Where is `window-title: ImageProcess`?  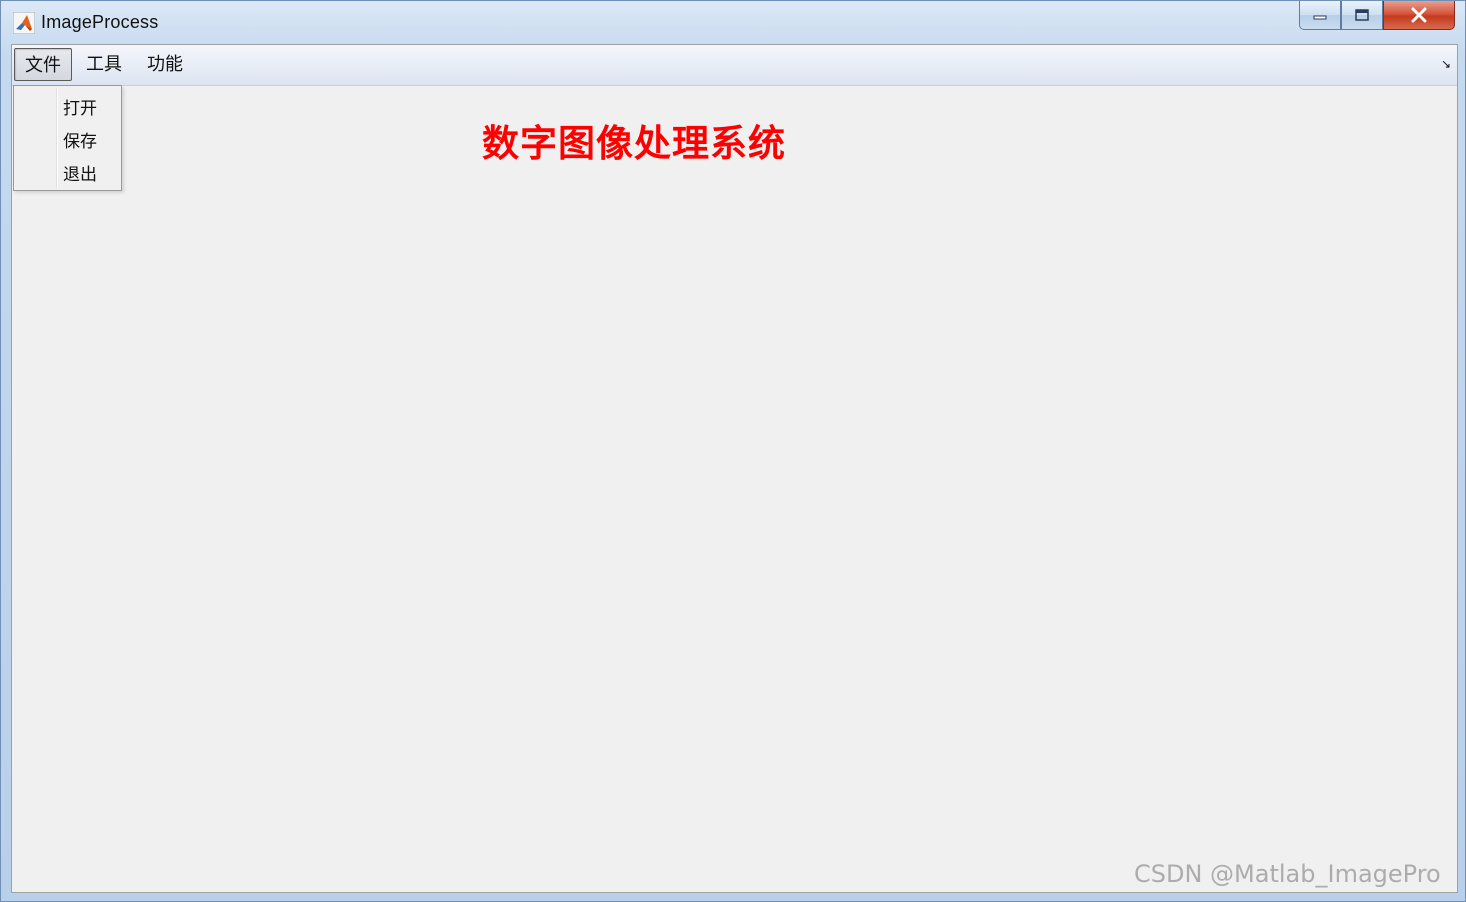 window-title: ImageProcess is located at coordinates (100, 22).